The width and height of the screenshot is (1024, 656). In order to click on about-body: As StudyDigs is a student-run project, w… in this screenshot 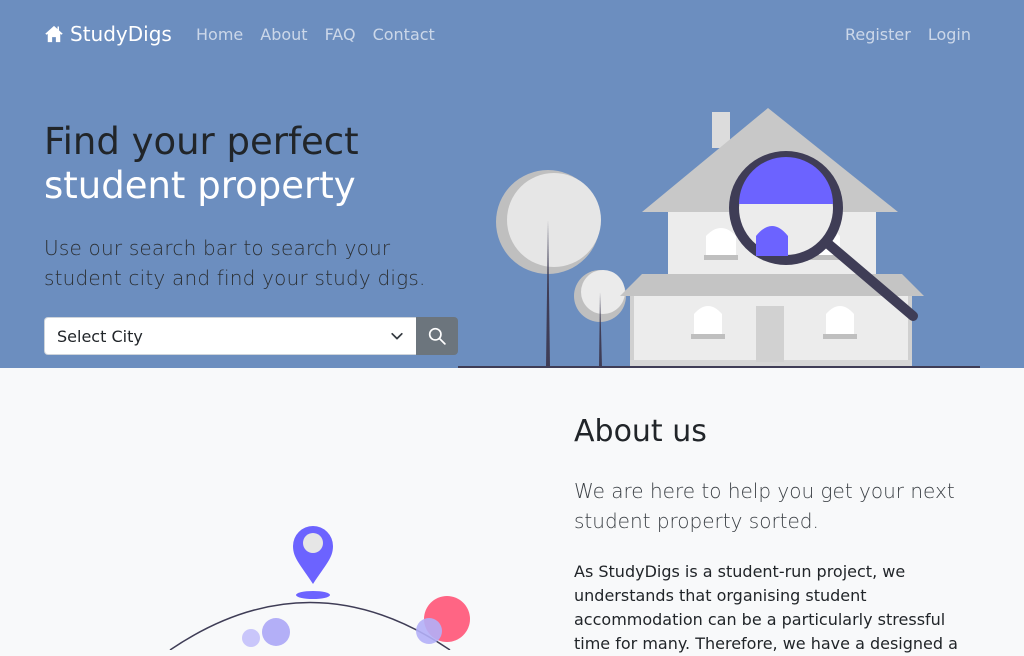, I will do `click(766, 607)`.